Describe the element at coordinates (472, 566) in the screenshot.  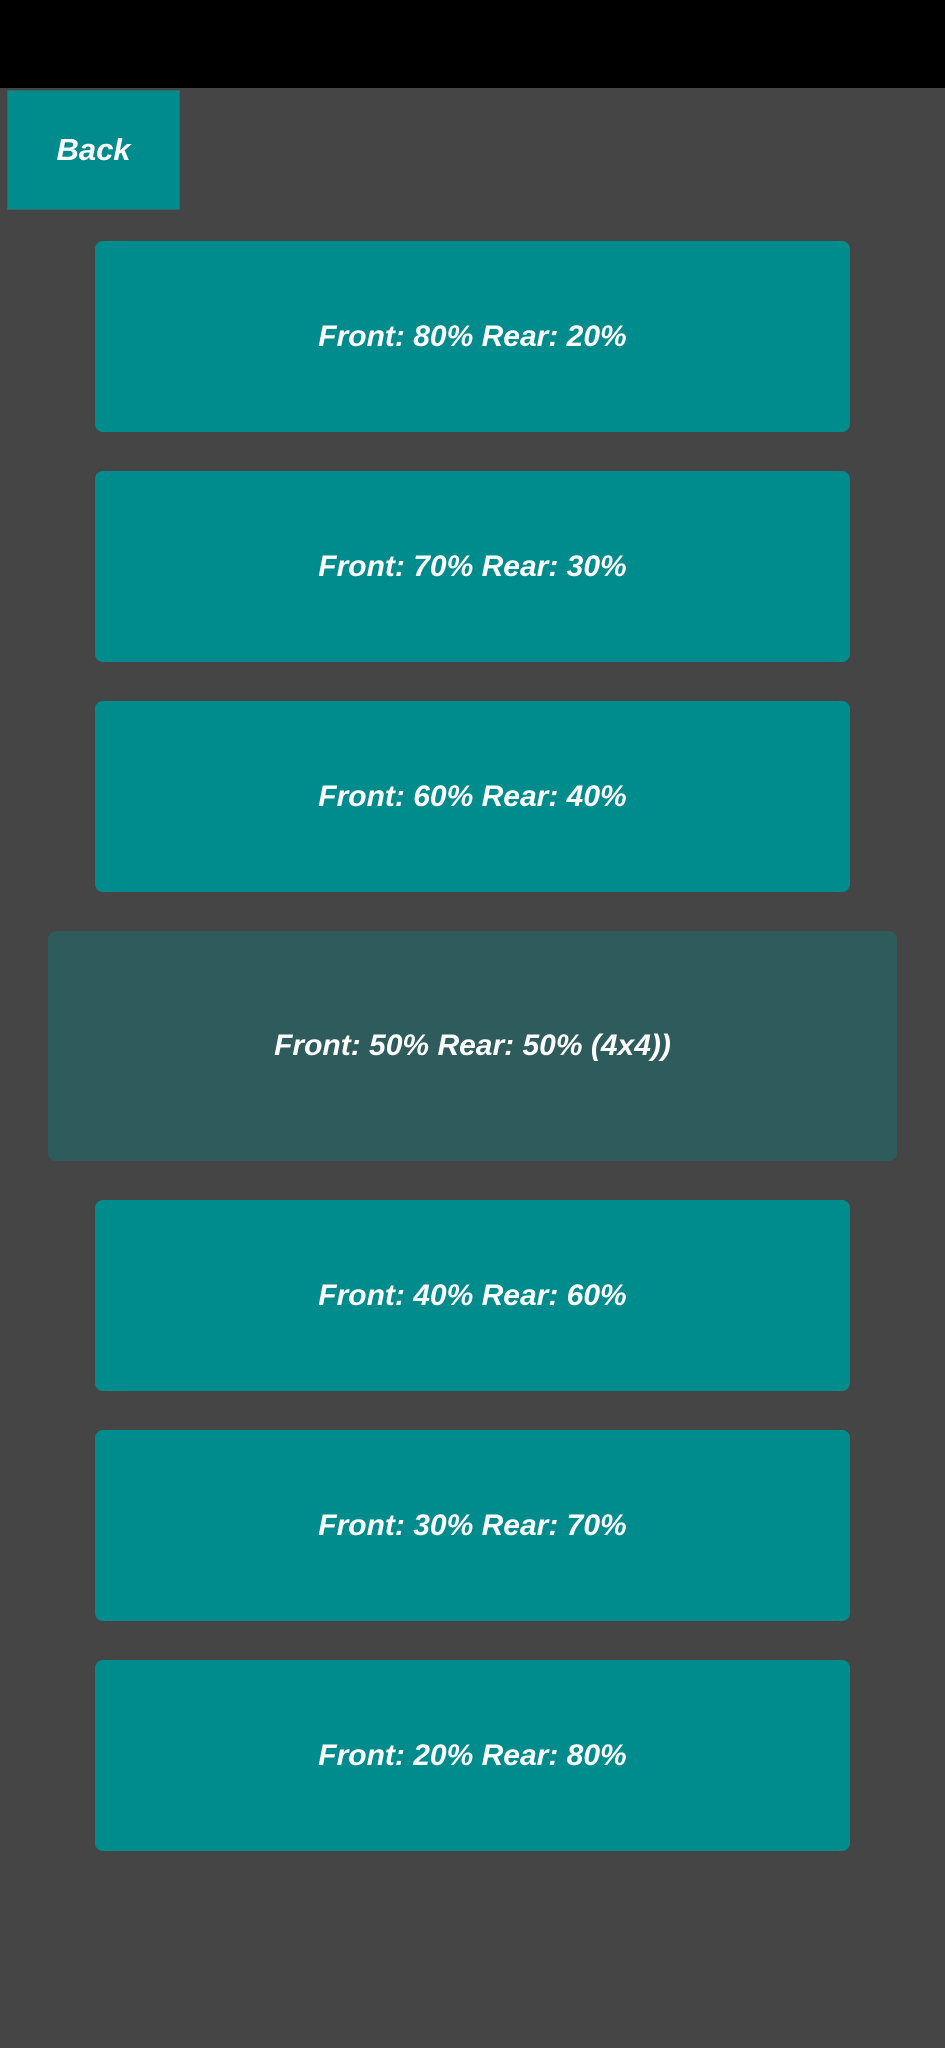
I see `split-option-front-70-rear-30: Front: 70% Rear: 30%` at that location.